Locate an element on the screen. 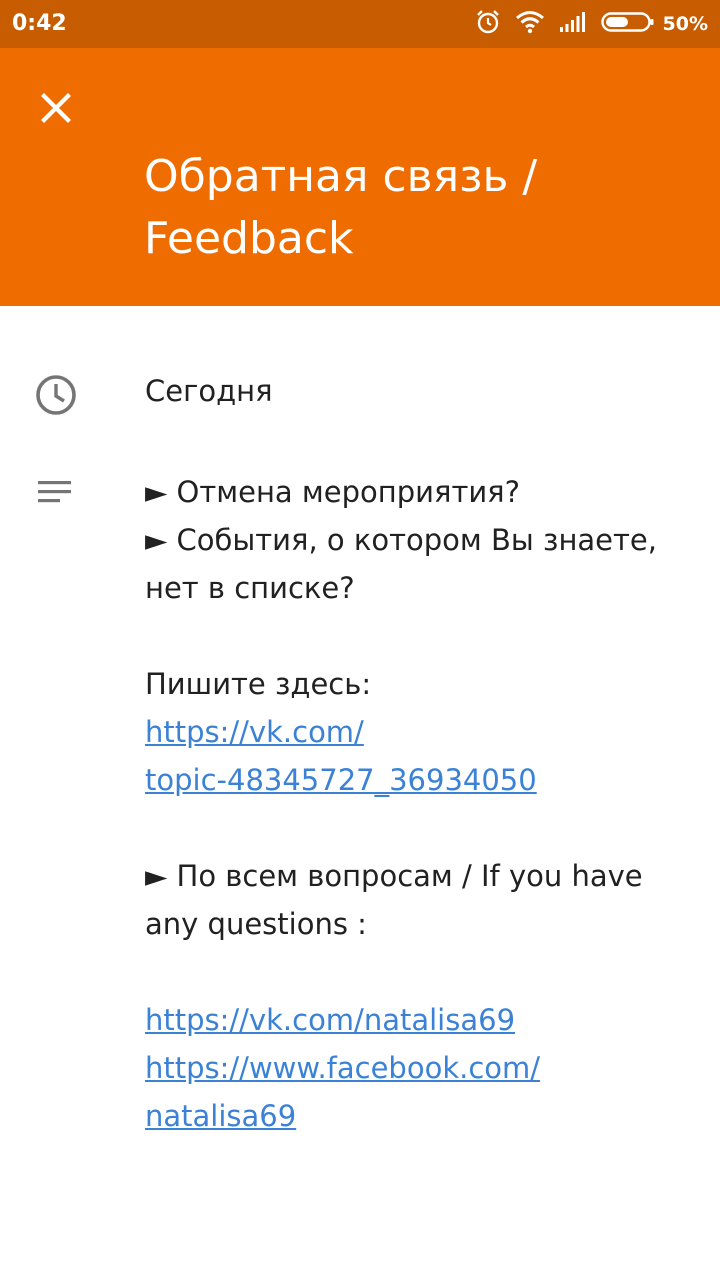  close-button is located at coordinates (56, 108).